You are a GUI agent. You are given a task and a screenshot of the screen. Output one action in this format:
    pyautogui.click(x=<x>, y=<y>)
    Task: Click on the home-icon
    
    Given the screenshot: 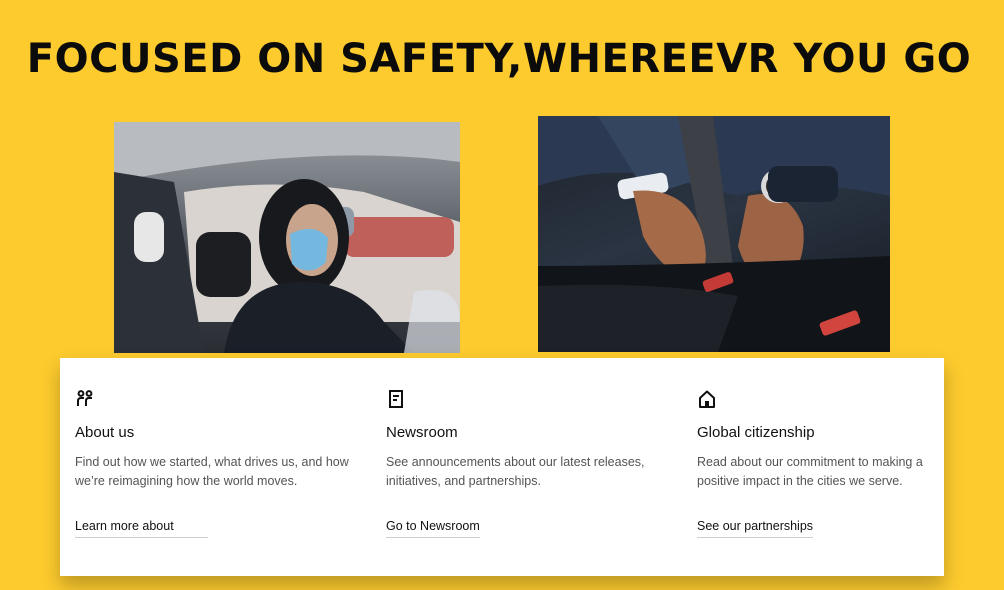 What is the action you would take?
    pyautogui.click(x=707, y=399)
    